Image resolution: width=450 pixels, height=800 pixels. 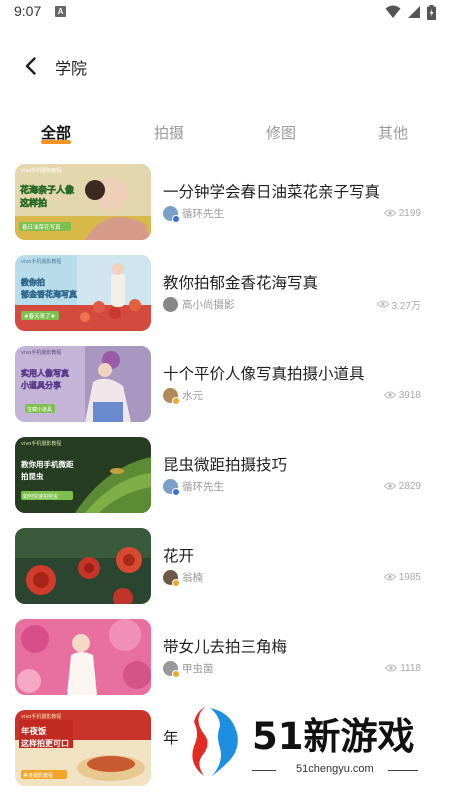 I want to click on author: 水元, so click(x=183, y=396).